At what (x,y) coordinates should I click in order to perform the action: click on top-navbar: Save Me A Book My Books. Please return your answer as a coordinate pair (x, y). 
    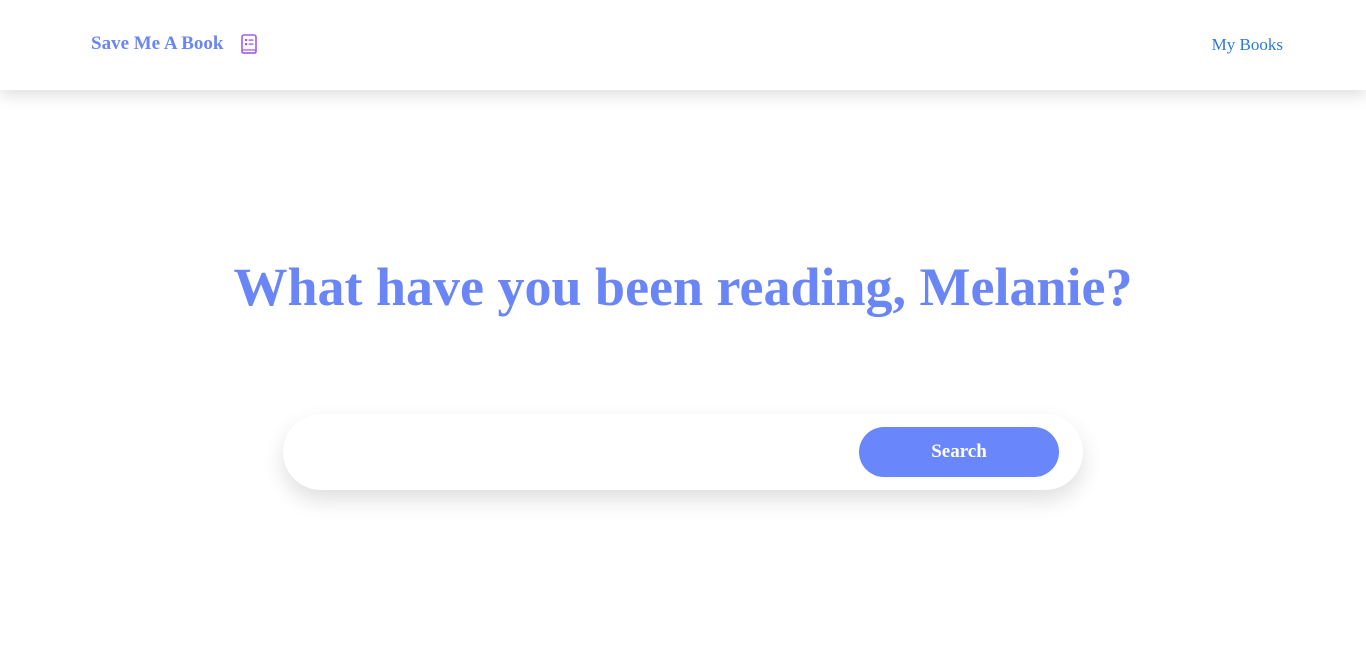
    Looking at the image, I should click on (683, 45).